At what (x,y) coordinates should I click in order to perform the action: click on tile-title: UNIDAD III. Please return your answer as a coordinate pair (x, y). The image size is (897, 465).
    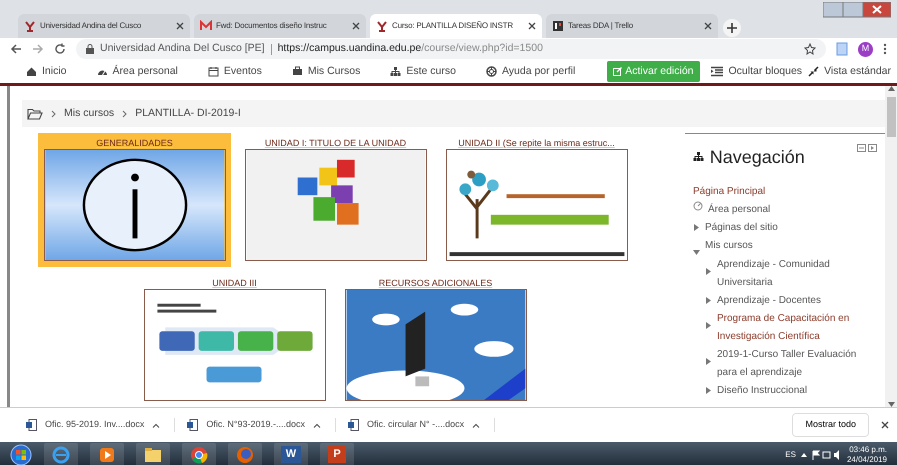
    Looking at the image, I should click on (234, 283).